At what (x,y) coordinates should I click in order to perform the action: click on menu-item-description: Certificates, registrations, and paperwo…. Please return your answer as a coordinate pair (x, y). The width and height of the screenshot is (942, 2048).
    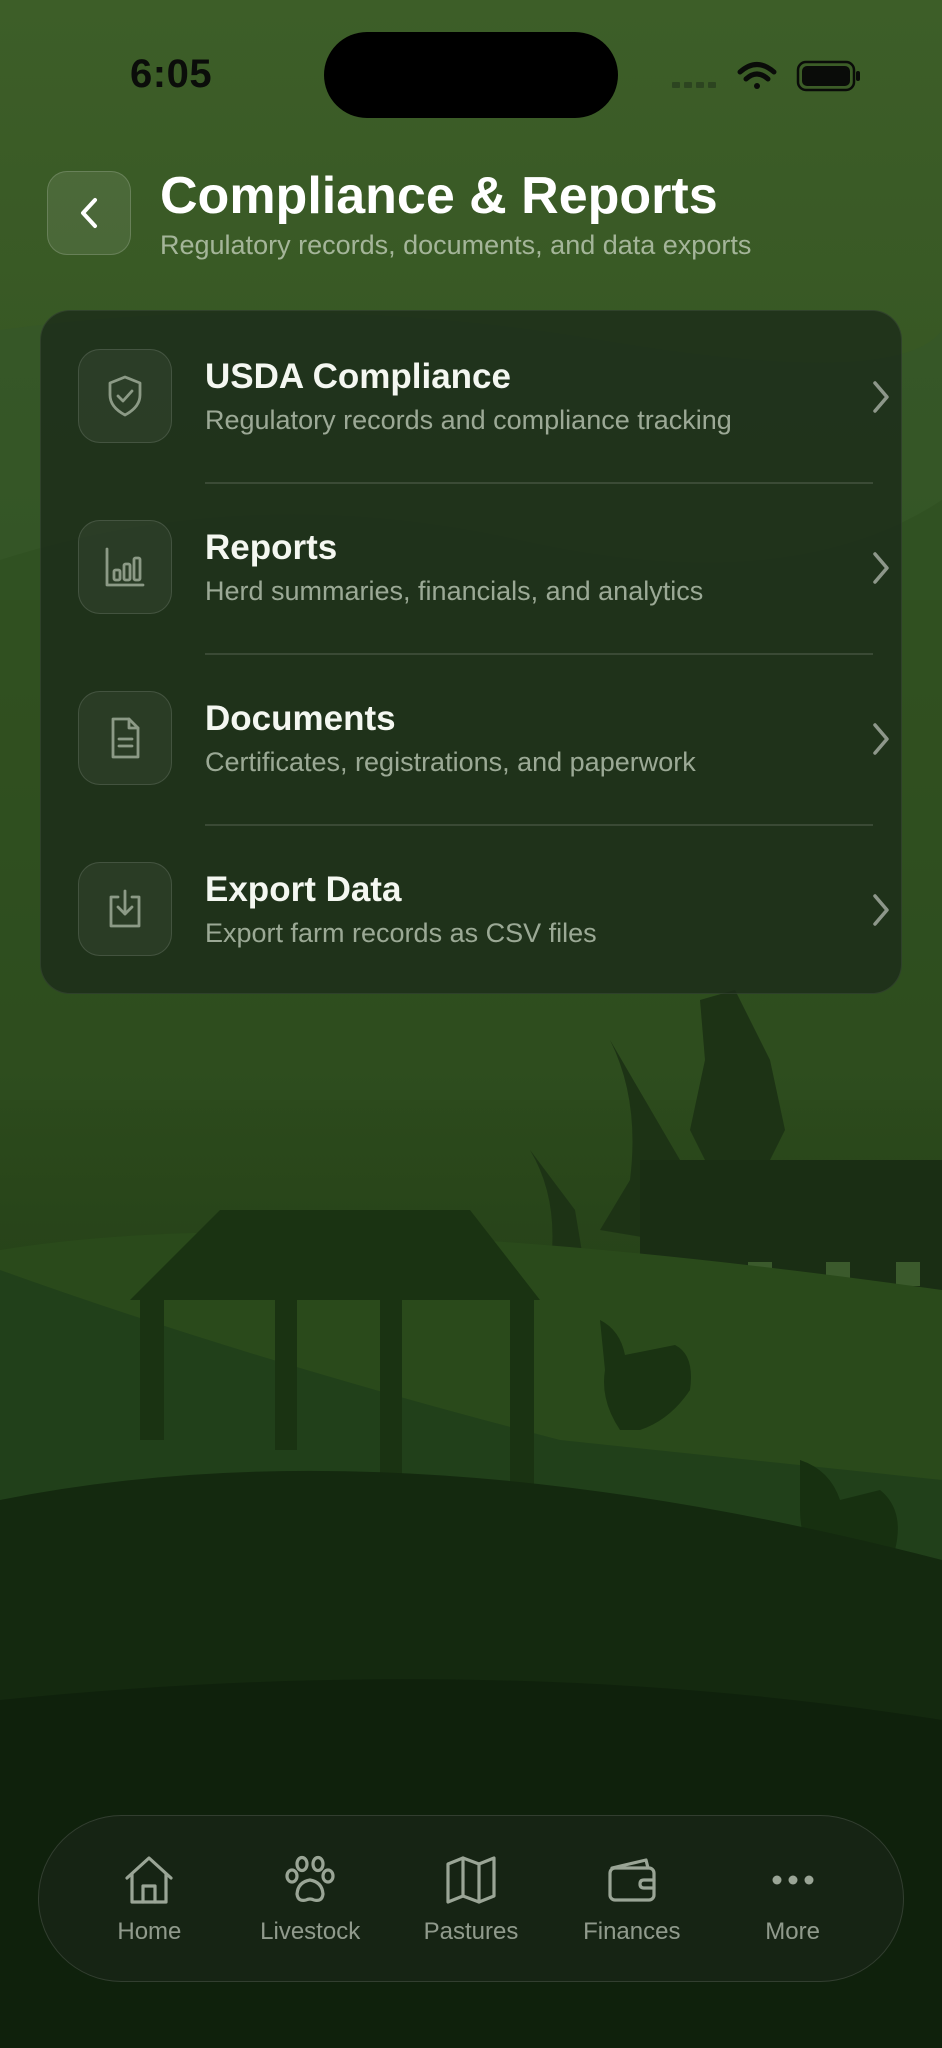
    Looking at the image, I should click on (450, 762).